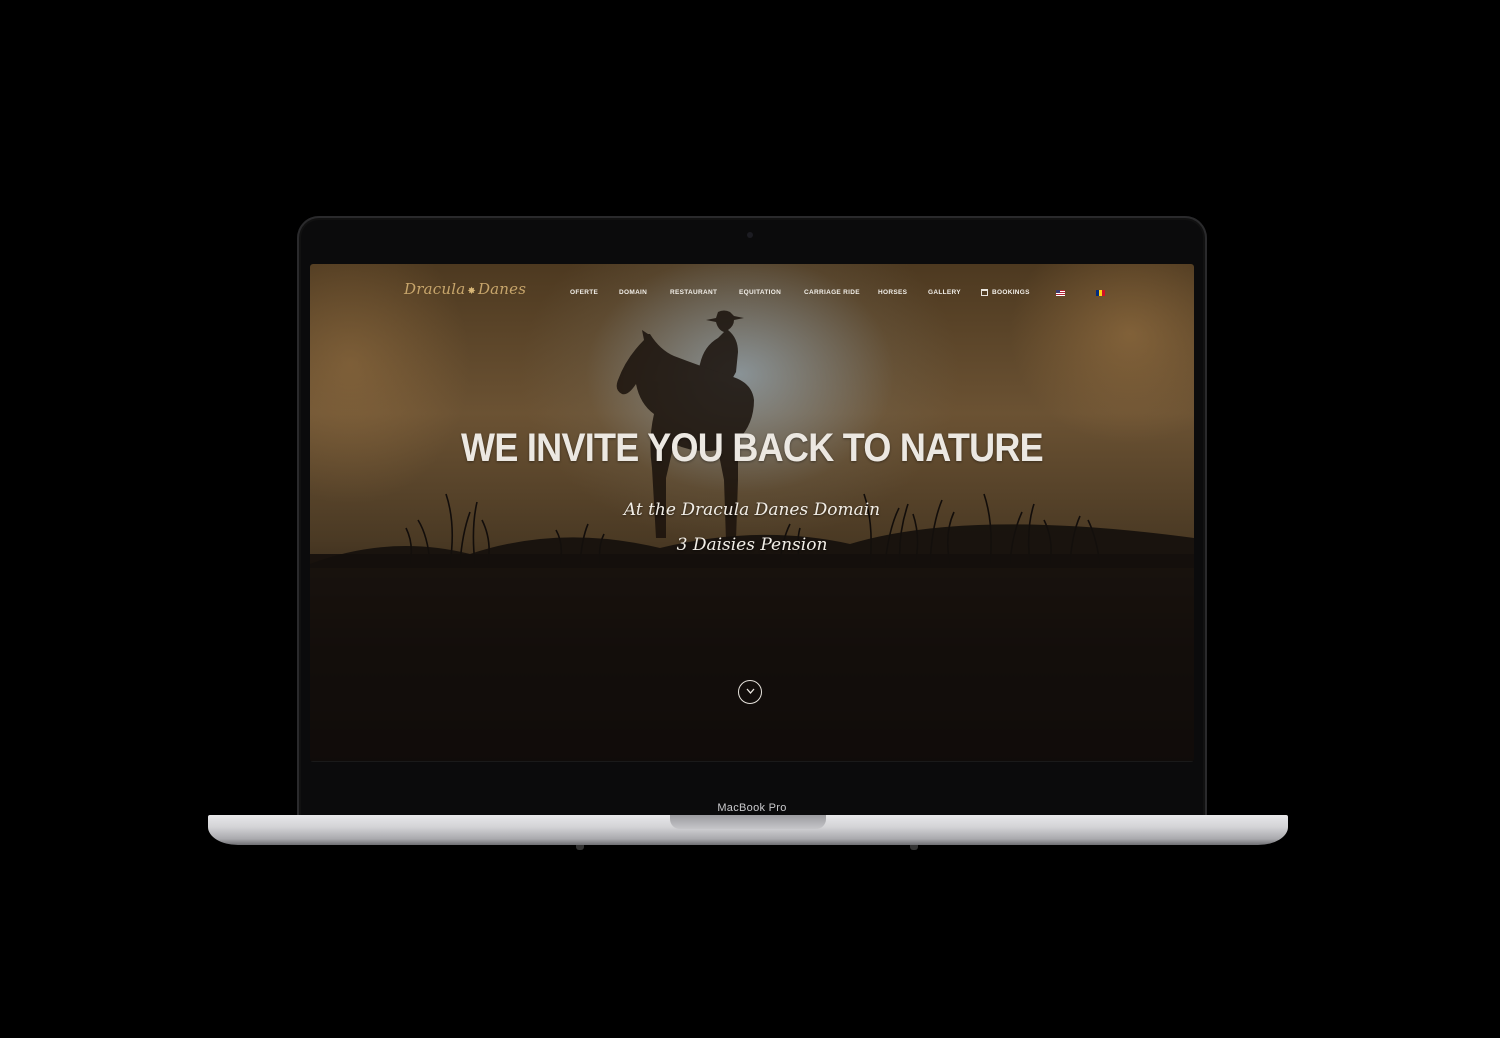  Describe the element at coordinates (892, 292) in the screenshot. I see `nav-item-horses: HORSES` at that location.